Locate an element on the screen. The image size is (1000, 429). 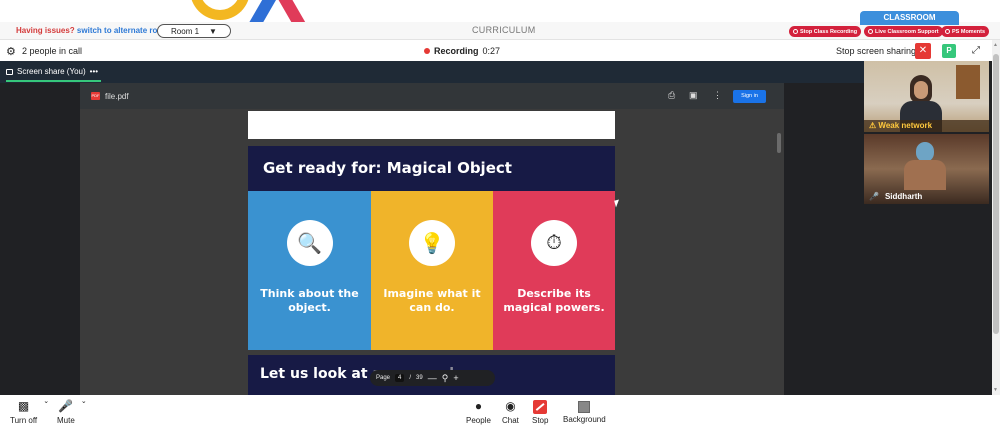
pill-label: PS Moments is located at coordinates (969, 31).